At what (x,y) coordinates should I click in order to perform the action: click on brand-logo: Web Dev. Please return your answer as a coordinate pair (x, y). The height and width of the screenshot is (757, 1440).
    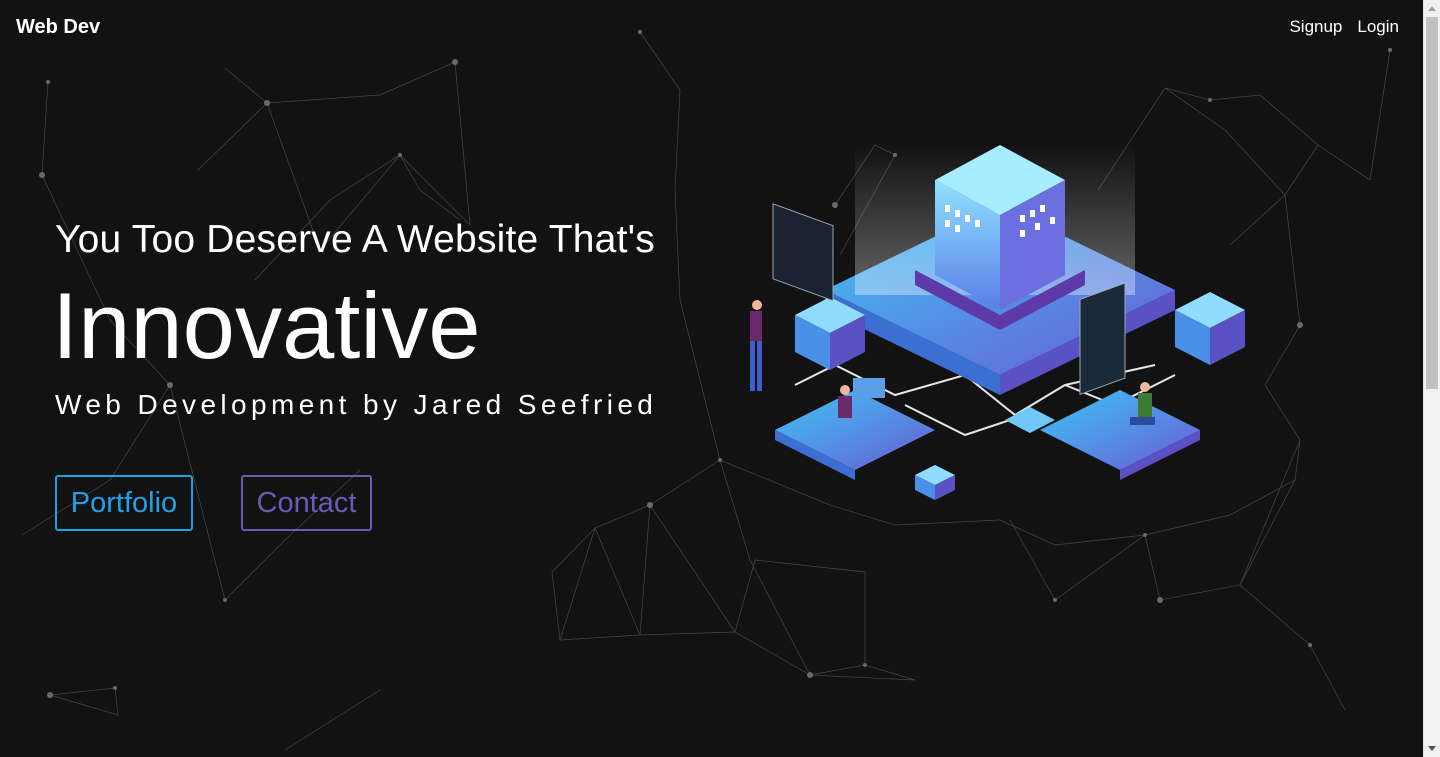
    Looking at the image, I should click on (58, 27).